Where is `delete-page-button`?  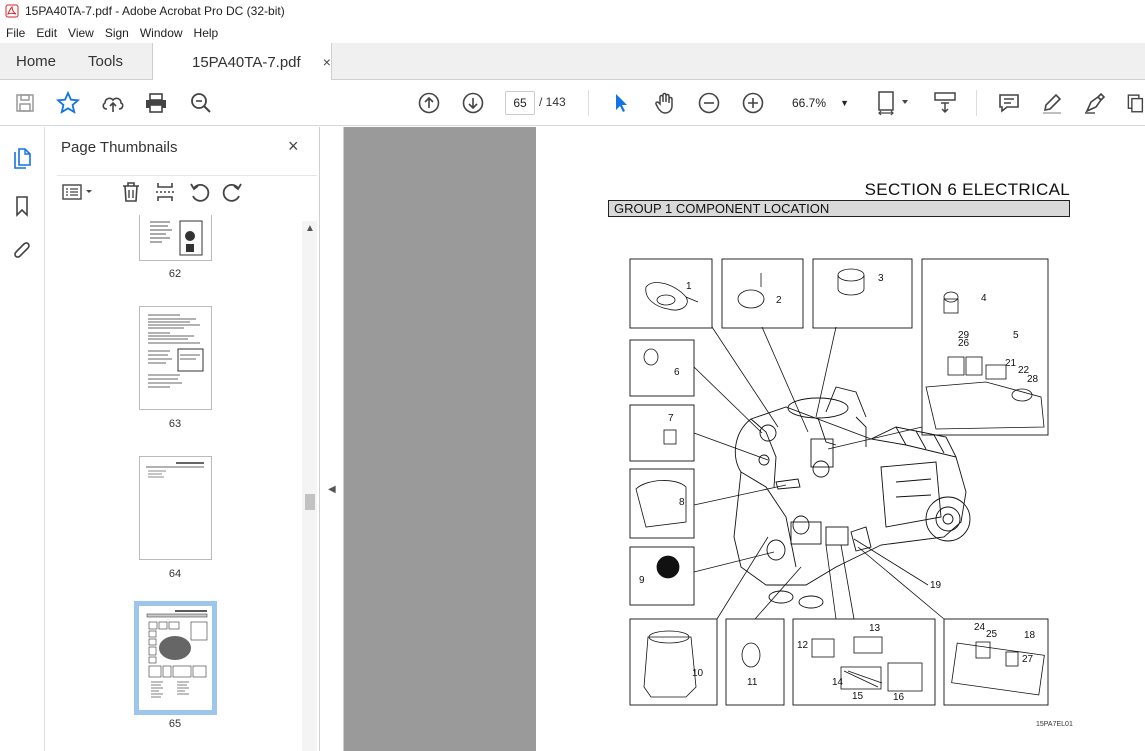
delete-page-button is located at coordinates (131, 192).